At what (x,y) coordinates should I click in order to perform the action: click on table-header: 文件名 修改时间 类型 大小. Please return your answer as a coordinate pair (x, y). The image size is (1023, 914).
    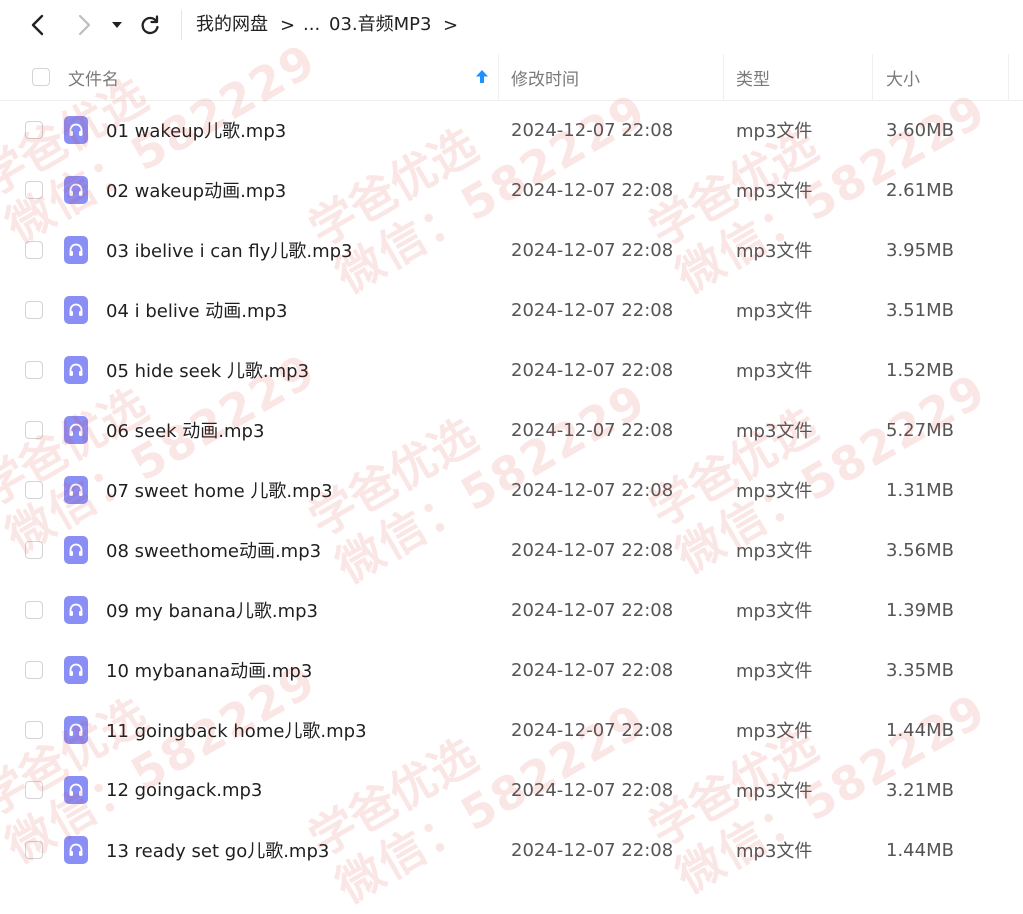
    Looking at the image, I should click on (511, 77).